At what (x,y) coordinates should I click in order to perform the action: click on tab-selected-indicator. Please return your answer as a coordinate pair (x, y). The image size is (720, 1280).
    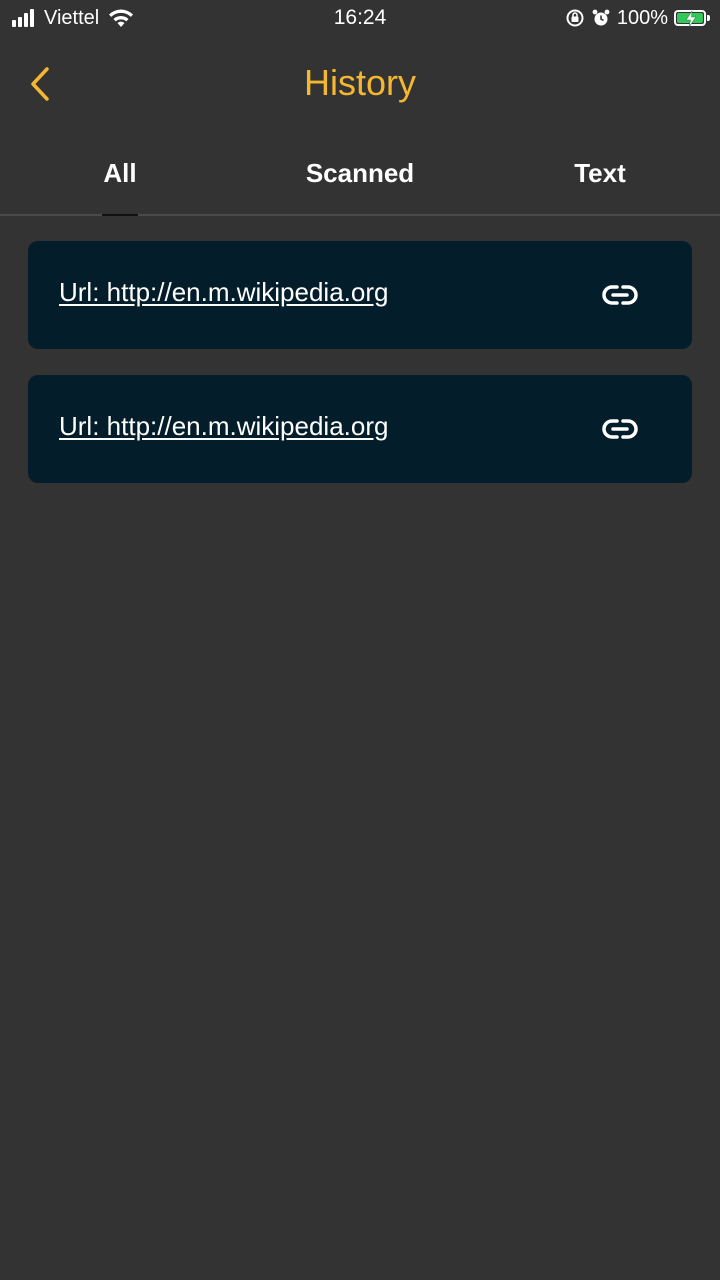
    Looking at the image, I should click on (120, 215).